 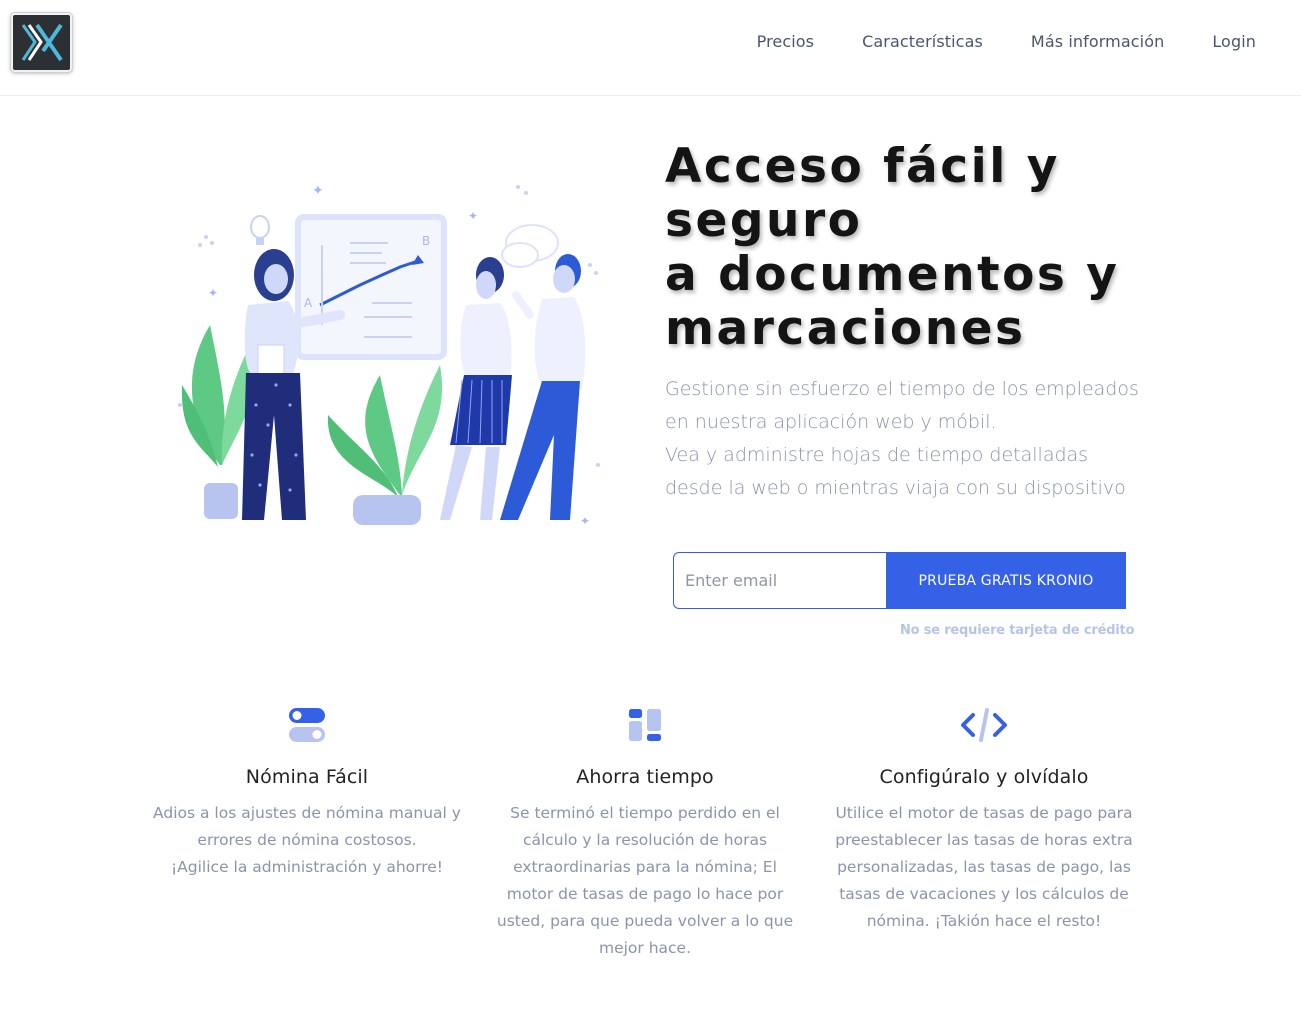 I want to click on logo-mark-icon, so click(x=42, y=42).